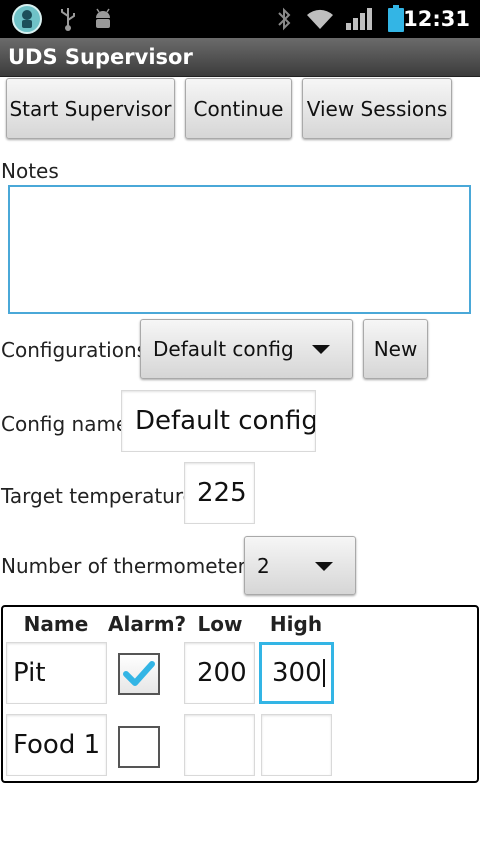 Image resolution: width=480 pixels, height=854 pixels. Describe the element at coordinates (100, 57) in the screenshot. I see `app-title: UDS Supervisor` at that location.